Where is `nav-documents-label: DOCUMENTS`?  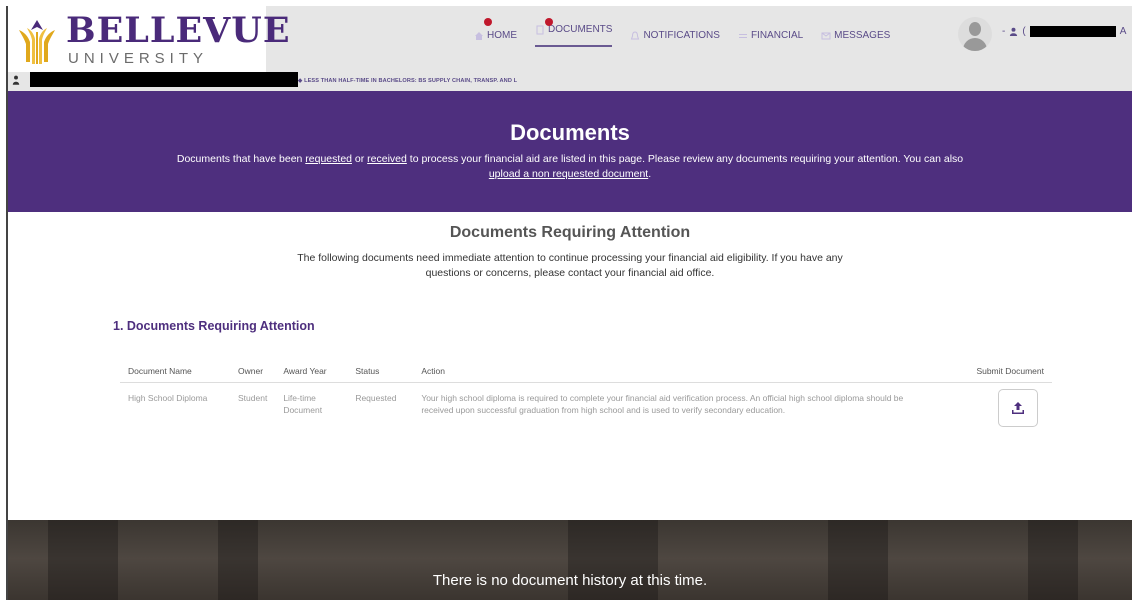 nav-documents-label: DOCUMENTS is located at coordinates (580, 29).